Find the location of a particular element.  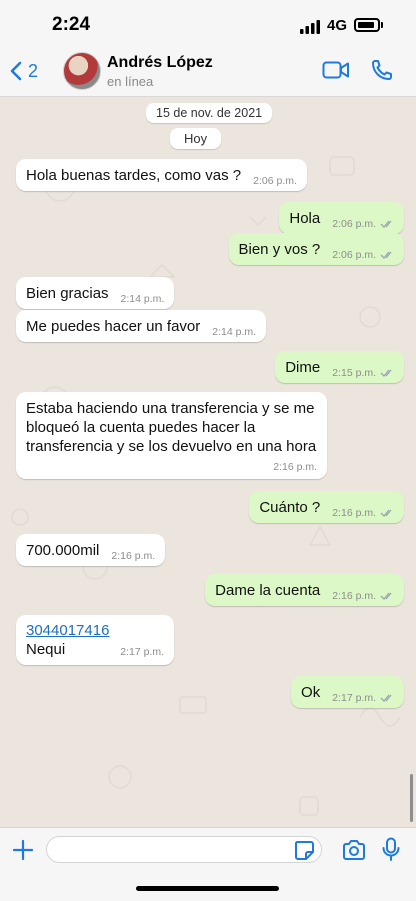

message-outgoing: Ok 2:17 p.m. is located at coordinates (347, 692).